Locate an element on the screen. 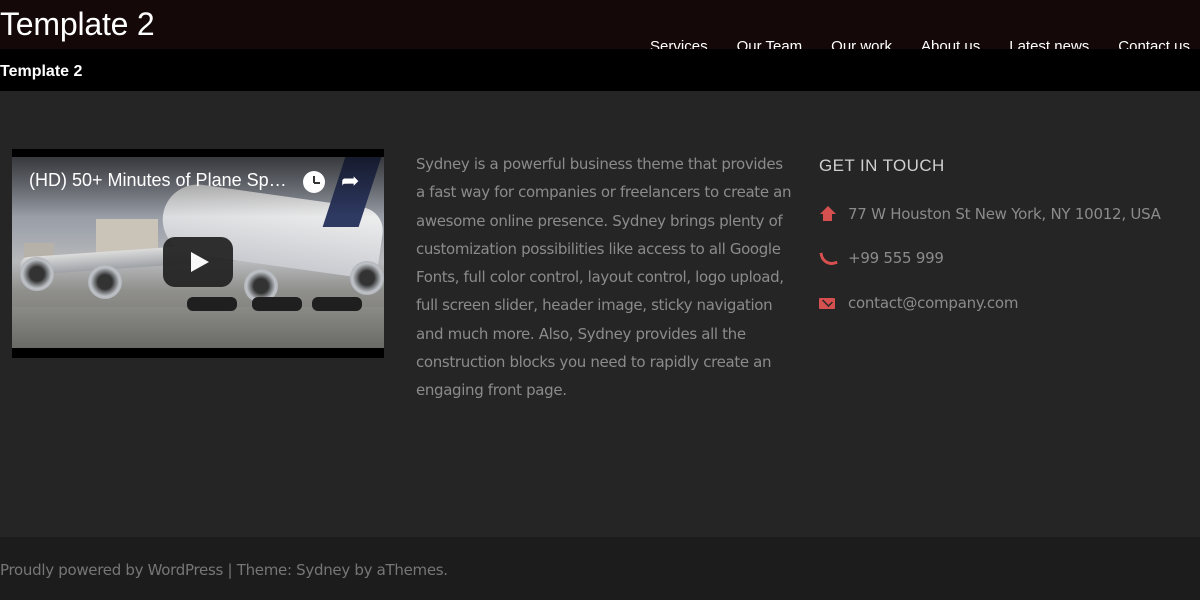 The image size is (1200, 600). page-title: Template 2 is located at coordinates (41, 71).